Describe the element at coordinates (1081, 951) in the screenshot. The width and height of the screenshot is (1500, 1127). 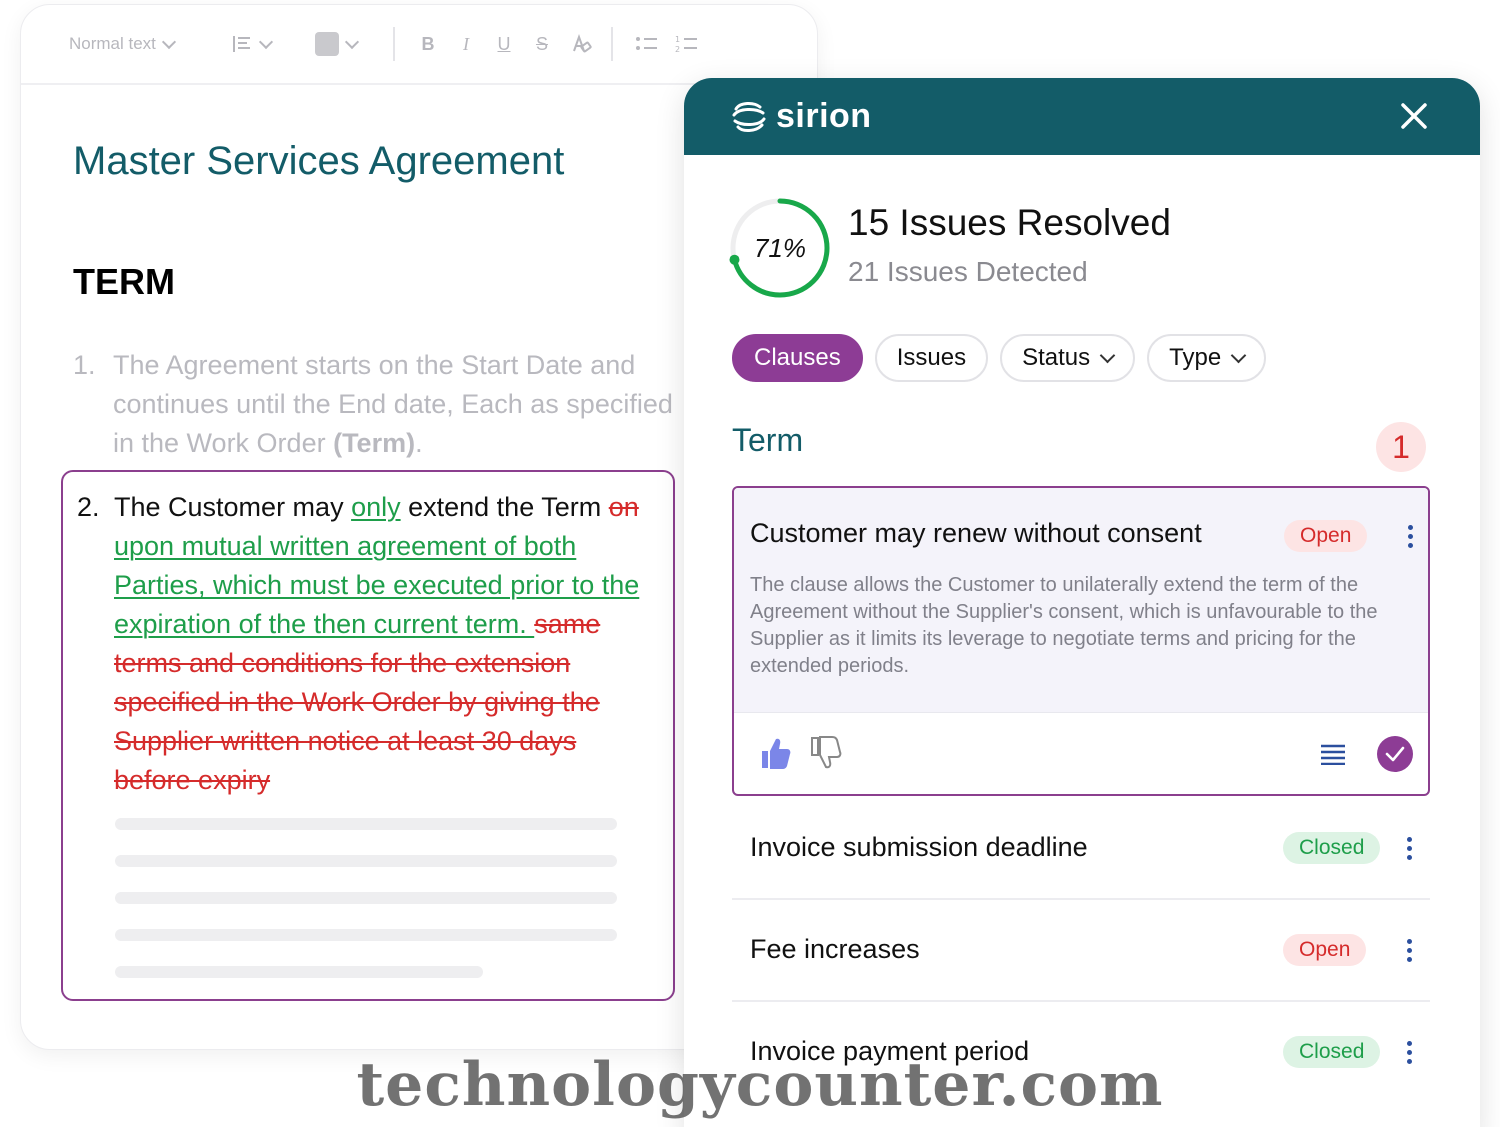
I see `issue-row: Fee increases Open` at that location.